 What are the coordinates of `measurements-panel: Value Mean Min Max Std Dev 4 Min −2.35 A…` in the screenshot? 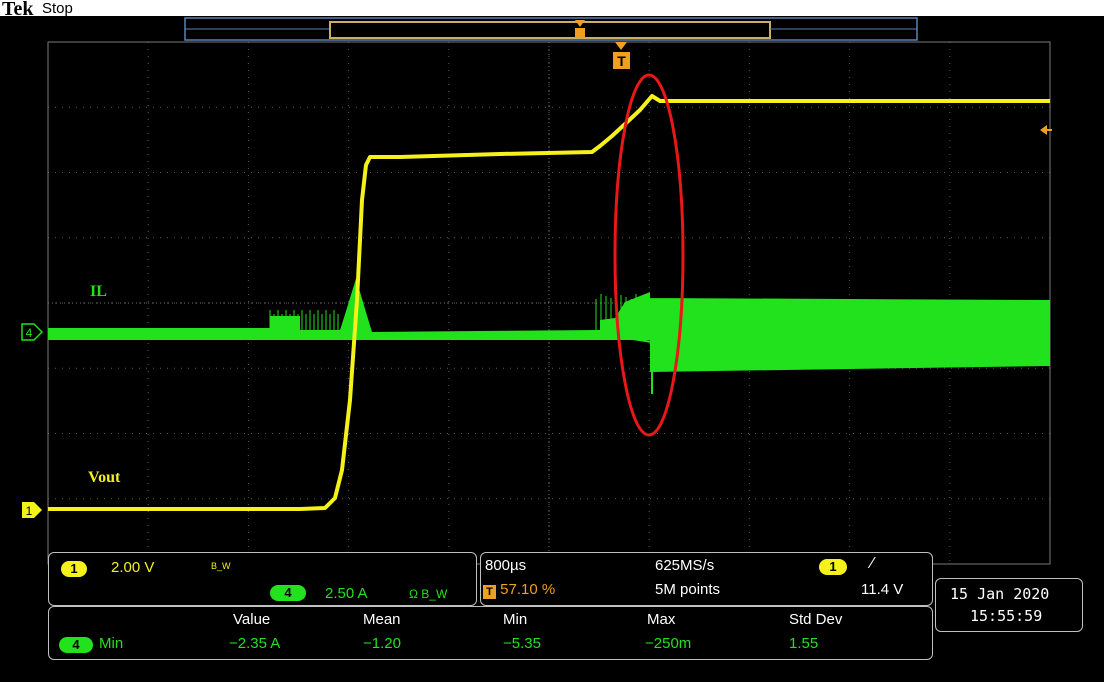 It's located at (490, 633).